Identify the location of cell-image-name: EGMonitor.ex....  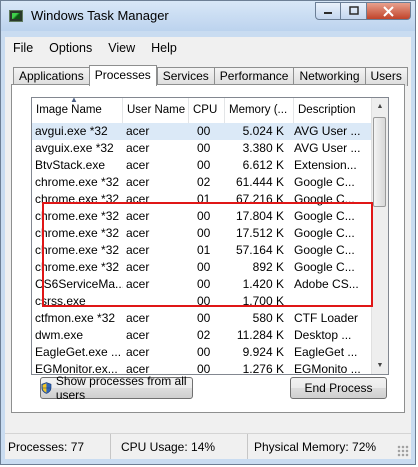
(76, 368).